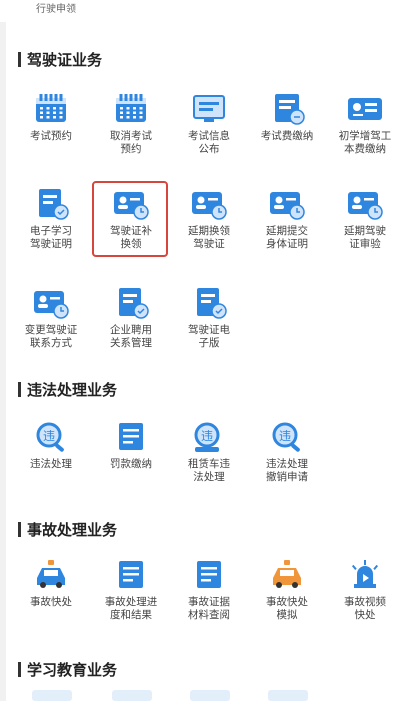 The width and height of the screenshot is (400, 701). I want to click on service-tile: 驾驶证电 子版, so click(209, 318).